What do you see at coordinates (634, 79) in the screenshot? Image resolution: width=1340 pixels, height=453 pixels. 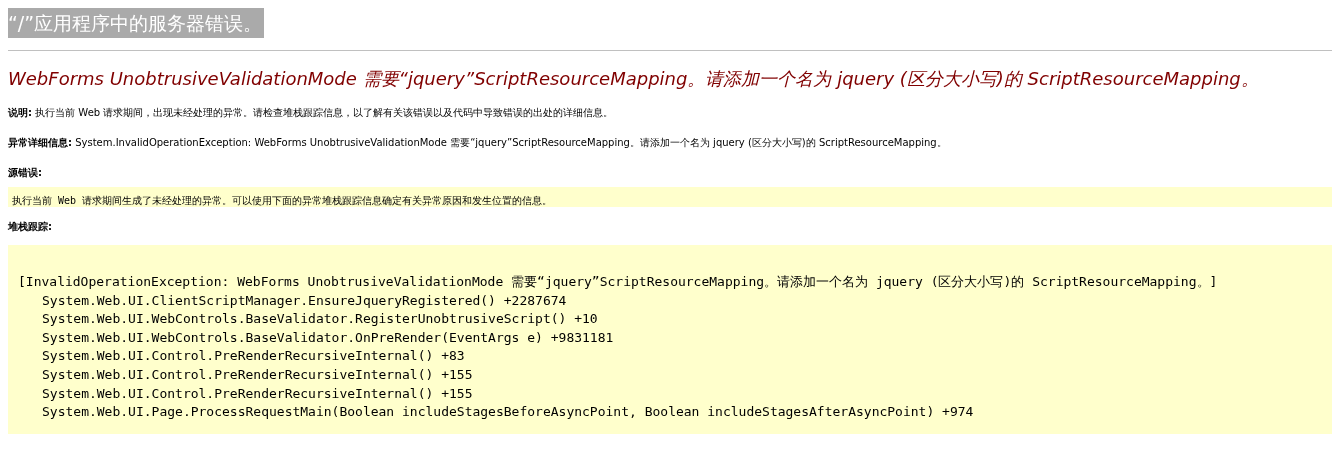 I see `error-heading: WebForms UnobtrusiveValidationMode 需要“jquery”ScriptResourceMapping。请添加一个名为 jquery (区分大小写)的 ScriptResourceMapping。` at bounding box center [634, 79].